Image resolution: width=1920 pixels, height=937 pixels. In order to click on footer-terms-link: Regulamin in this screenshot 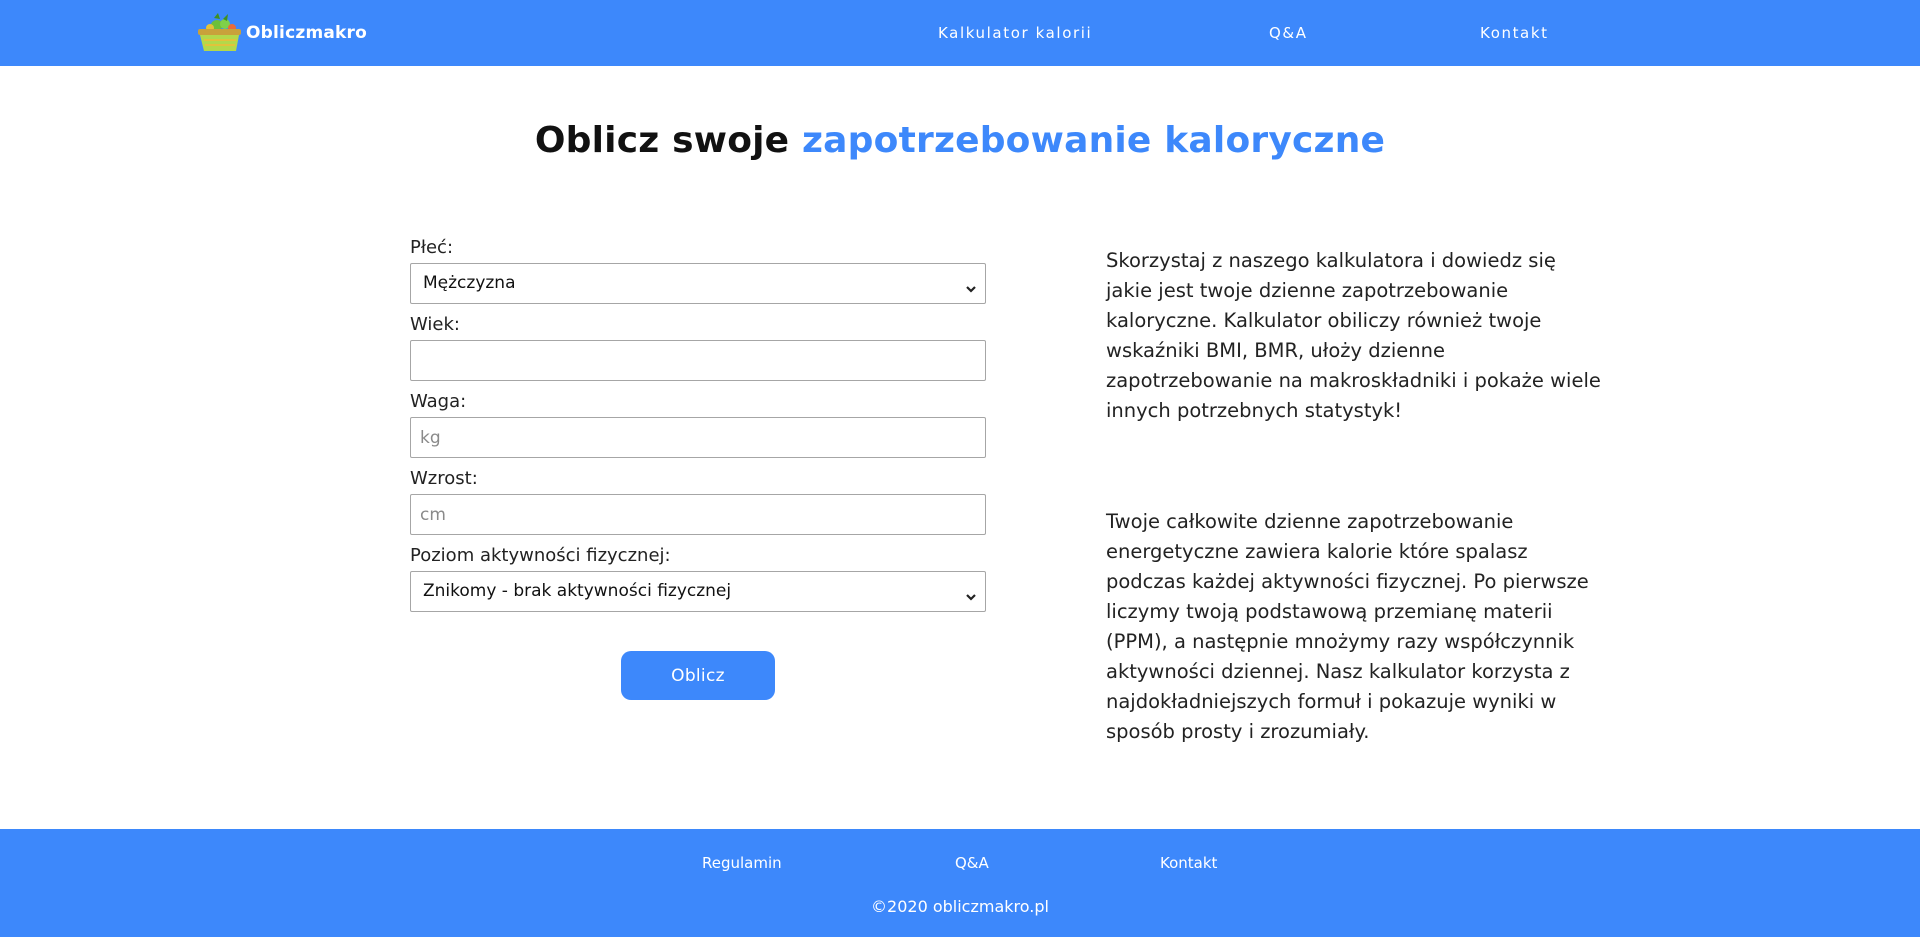, I will do `click(742, 863)`.